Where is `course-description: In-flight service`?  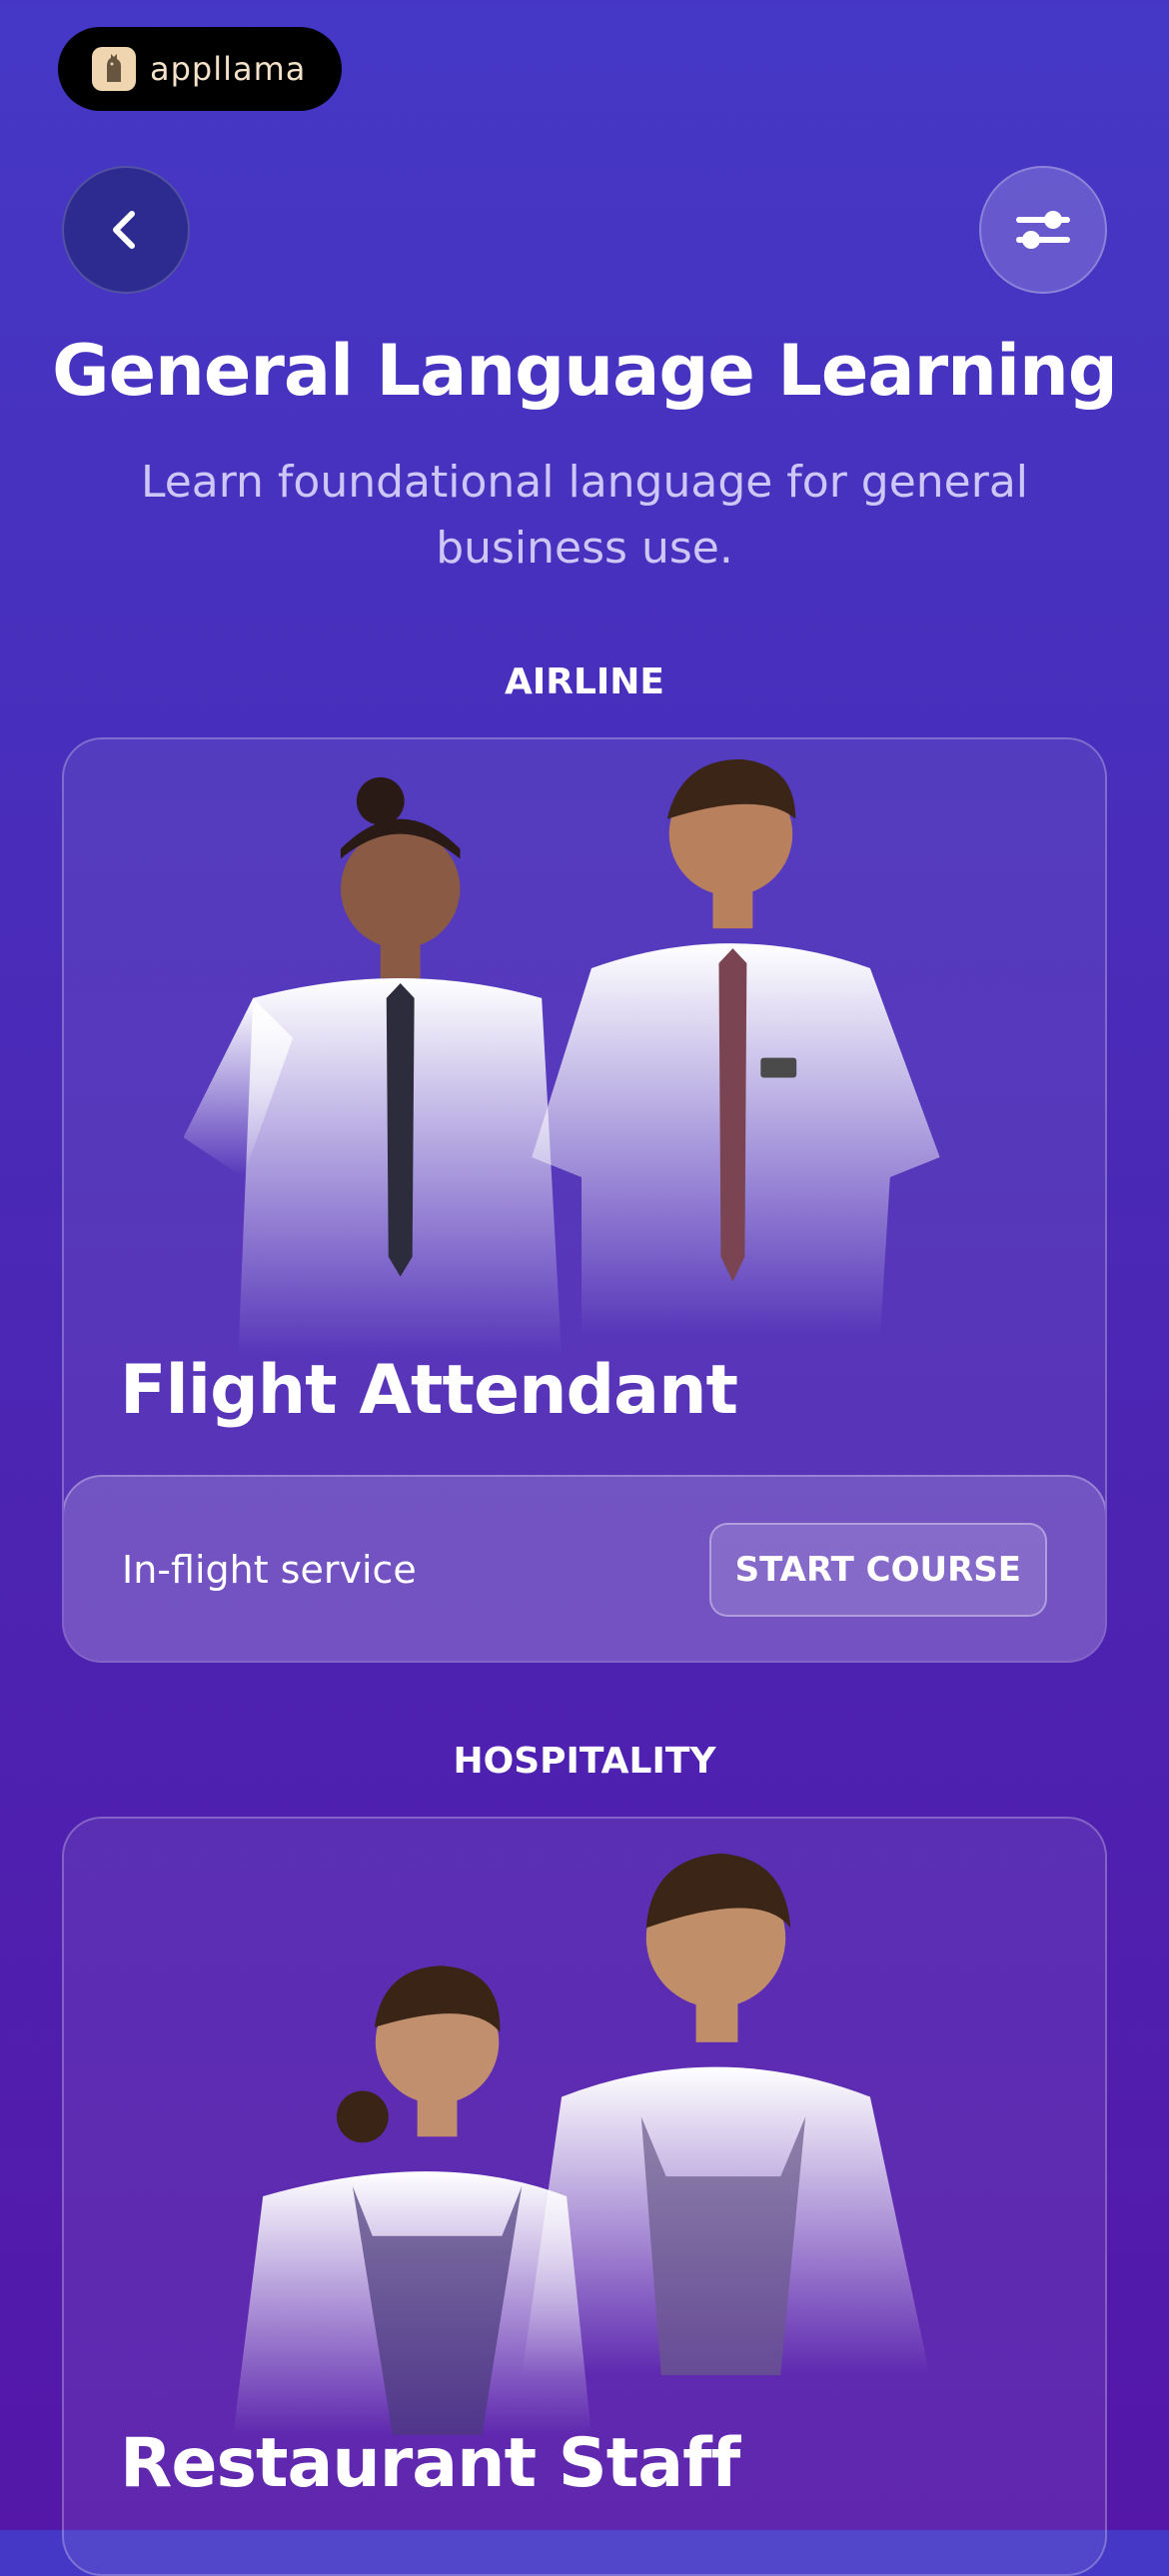
course-description: In-flight service is located at coordinates (269, 1570).